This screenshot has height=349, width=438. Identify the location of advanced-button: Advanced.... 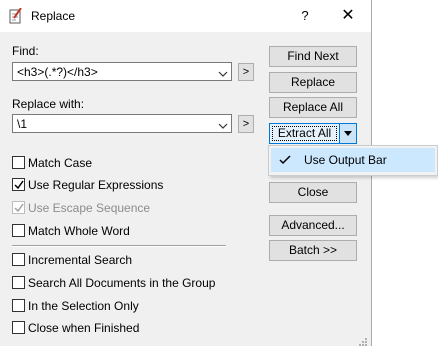
(313, 225).